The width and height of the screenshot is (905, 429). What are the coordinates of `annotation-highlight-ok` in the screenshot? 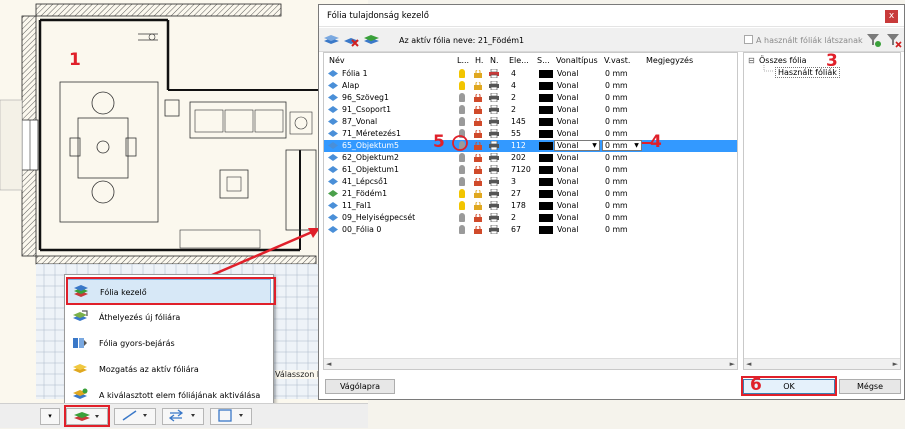 It's located at (789, 386).